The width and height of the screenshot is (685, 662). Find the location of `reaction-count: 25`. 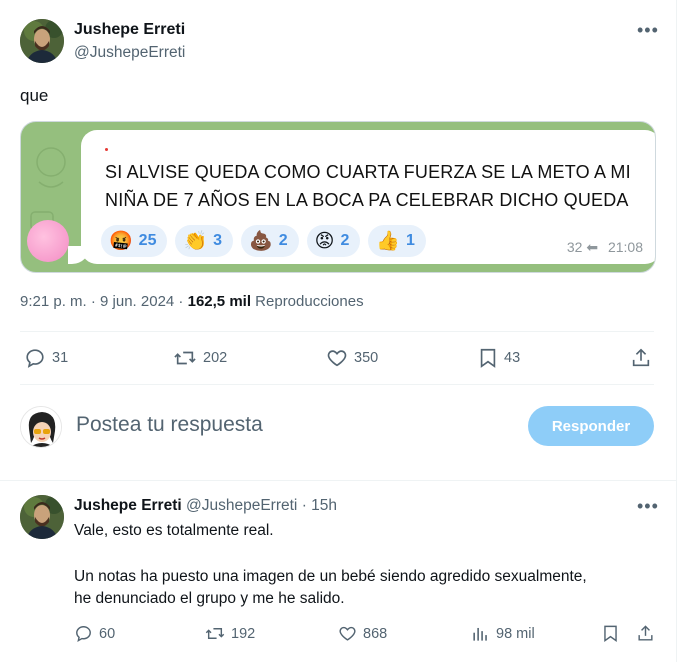

reaction-count: 25 is located at coordinates (147, 240).